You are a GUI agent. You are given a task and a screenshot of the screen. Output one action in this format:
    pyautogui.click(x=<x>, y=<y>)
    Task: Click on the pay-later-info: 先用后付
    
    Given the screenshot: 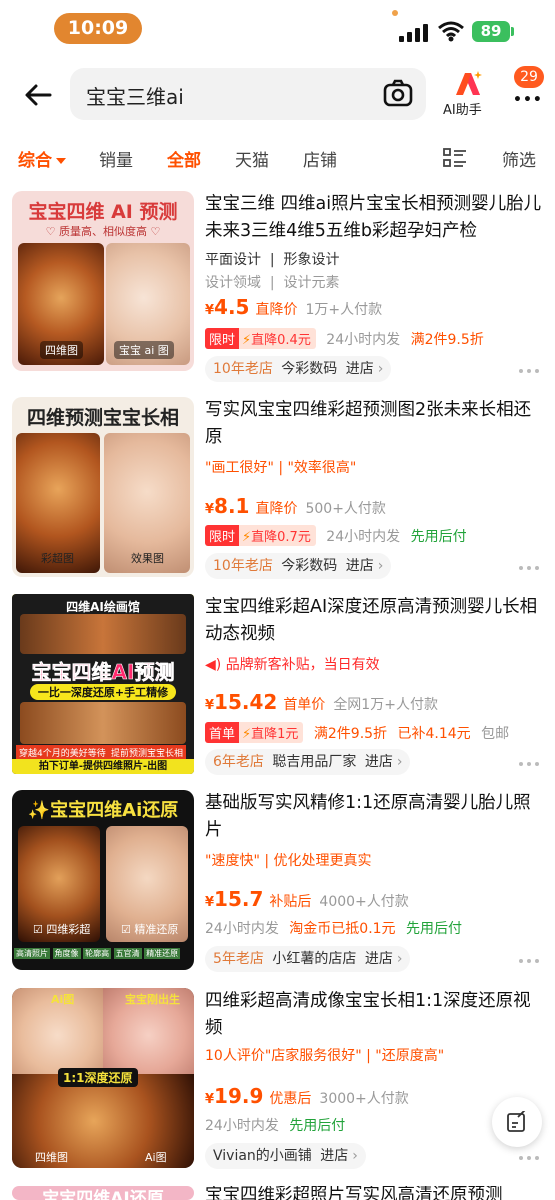 What is the action you would take?
    pyautogui.click(x=317, y=1126)
    